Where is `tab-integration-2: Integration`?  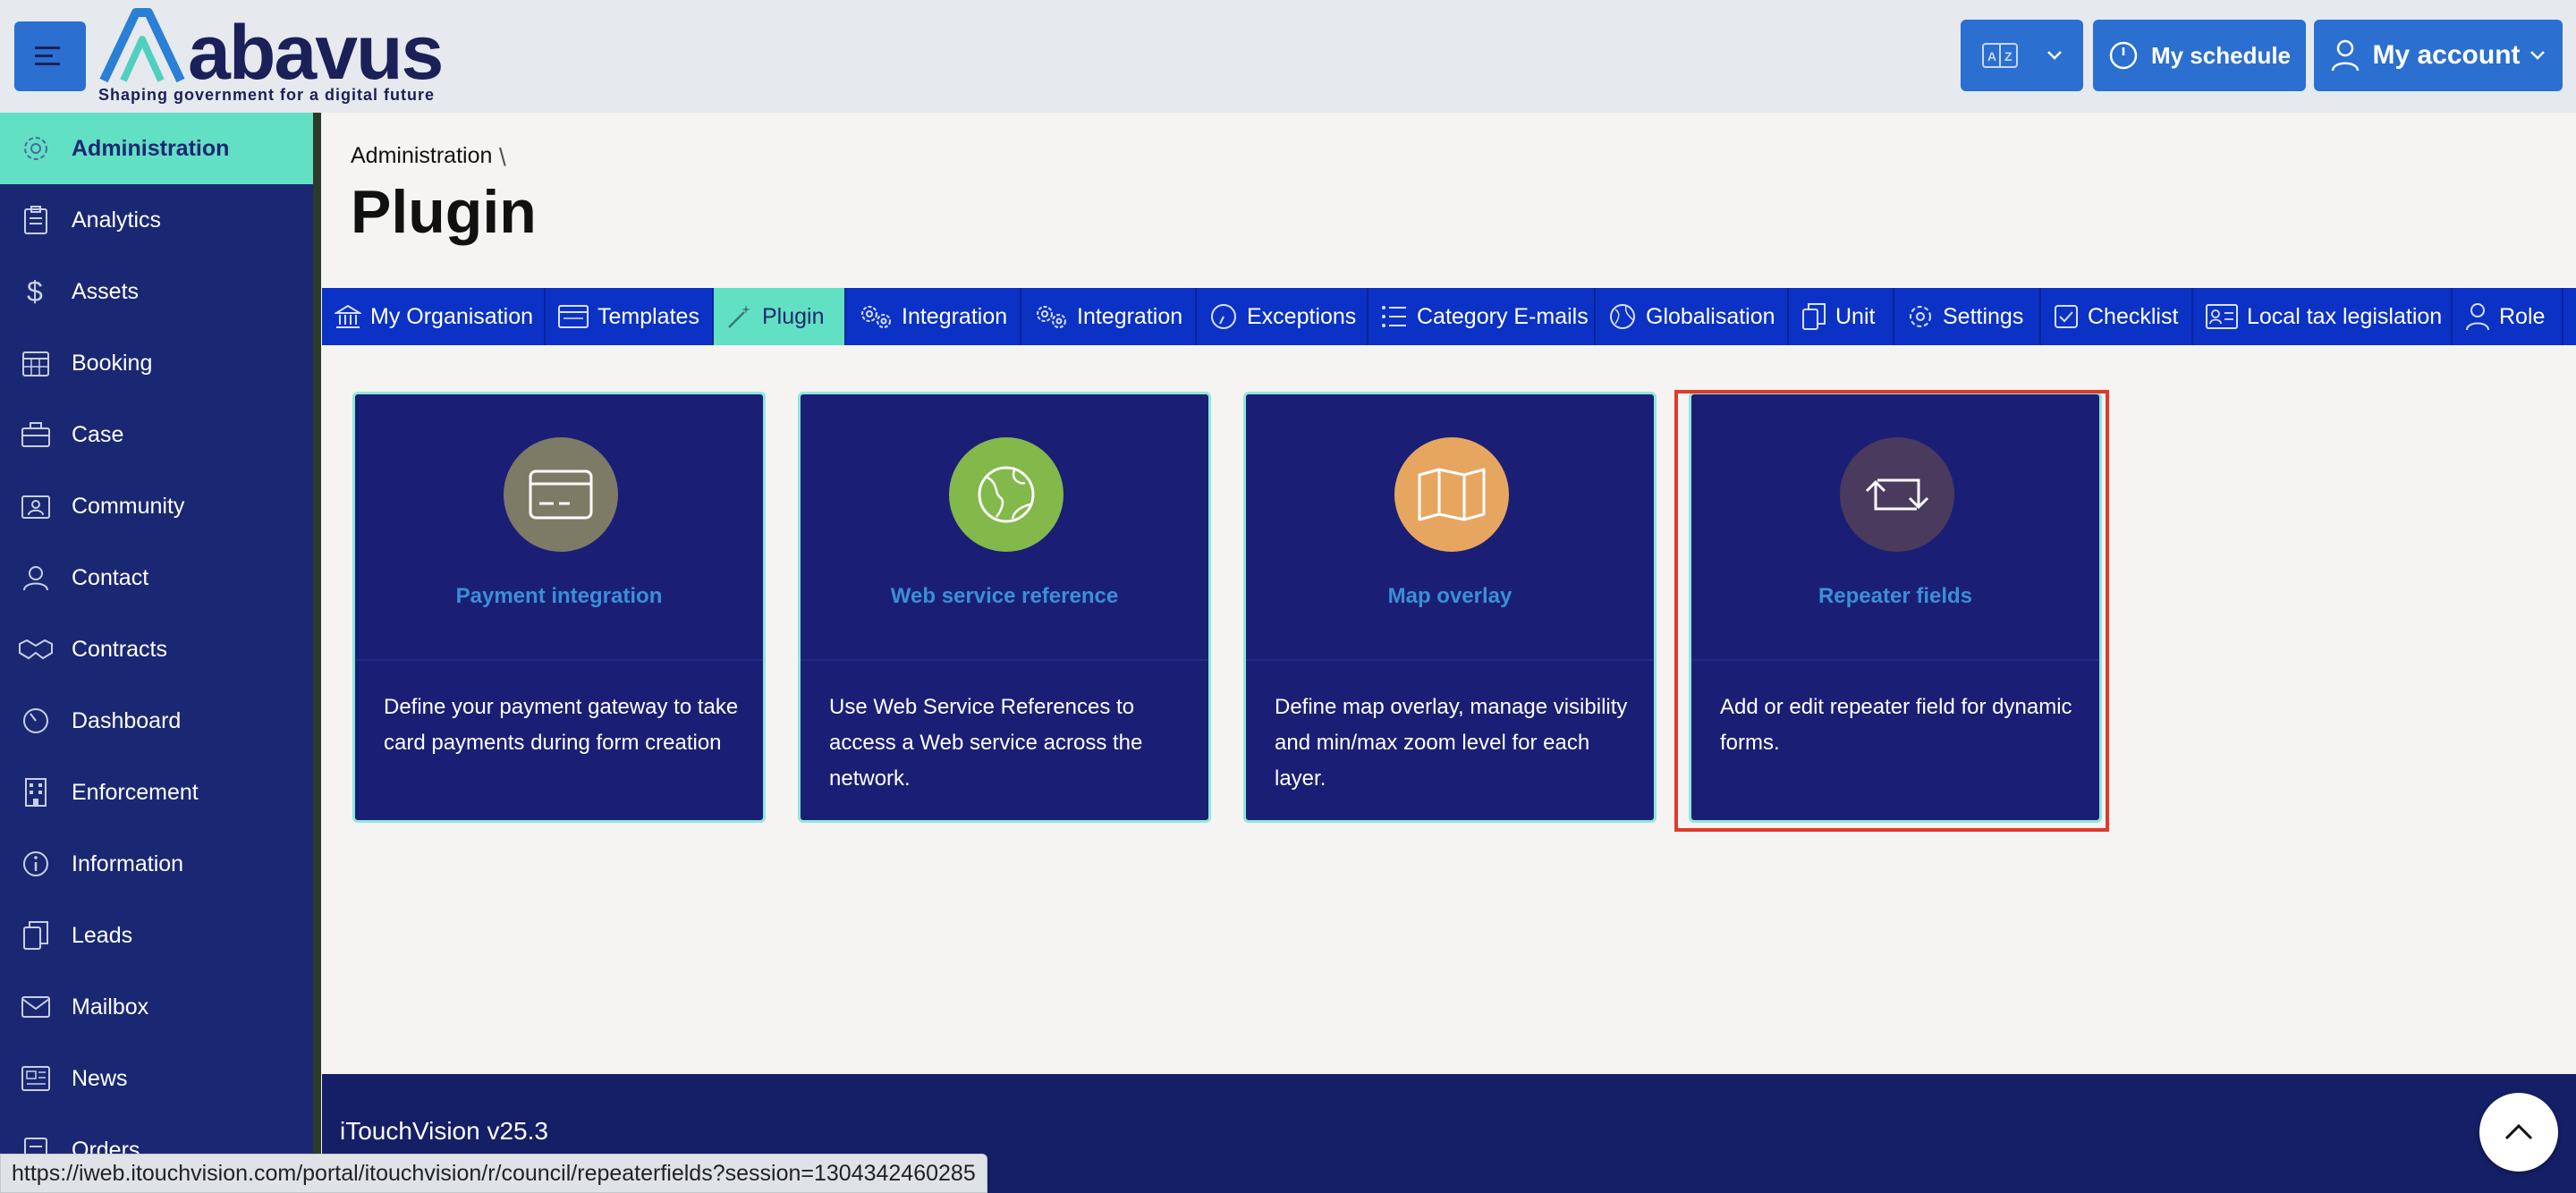
tab-integration-2: Integration is located at coordinates (1109, 317).